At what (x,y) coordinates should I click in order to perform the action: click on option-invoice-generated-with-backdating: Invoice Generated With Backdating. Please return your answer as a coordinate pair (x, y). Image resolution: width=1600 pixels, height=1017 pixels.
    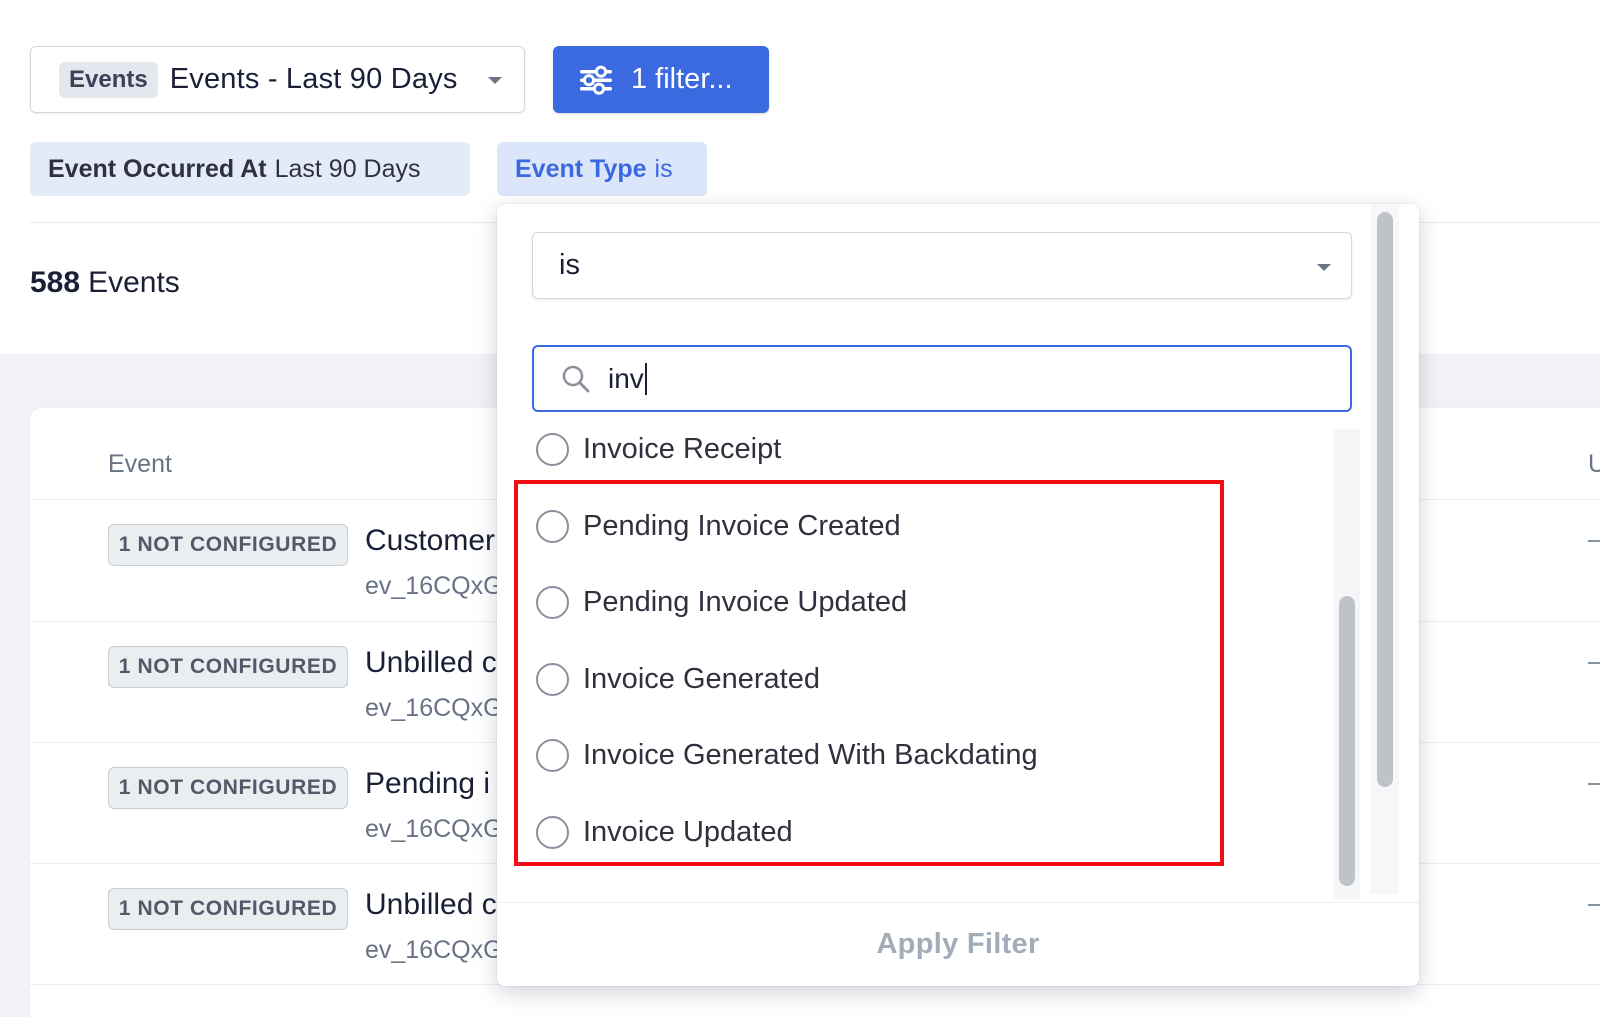
    Looking at the image, I should click on (787, 755).